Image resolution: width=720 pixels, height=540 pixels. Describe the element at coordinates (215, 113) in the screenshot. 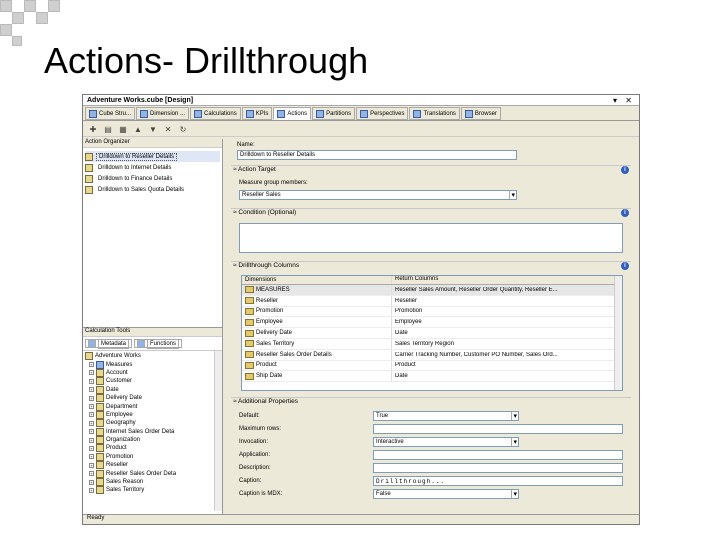

I see `tab-calculations: Calculations` at that location.